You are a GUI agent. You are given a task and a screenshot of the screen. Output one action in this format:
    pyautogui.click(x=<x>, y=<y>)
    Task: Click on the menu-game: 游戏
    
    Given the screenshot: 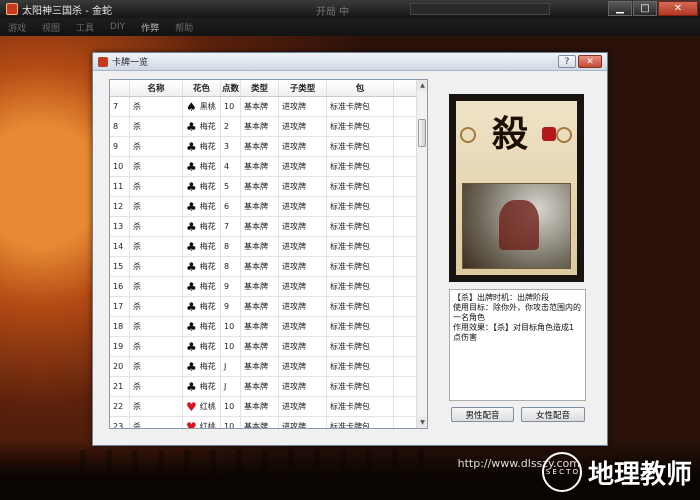 What is the action you would take?
    pyautogui.click(x=17, y=27)
    